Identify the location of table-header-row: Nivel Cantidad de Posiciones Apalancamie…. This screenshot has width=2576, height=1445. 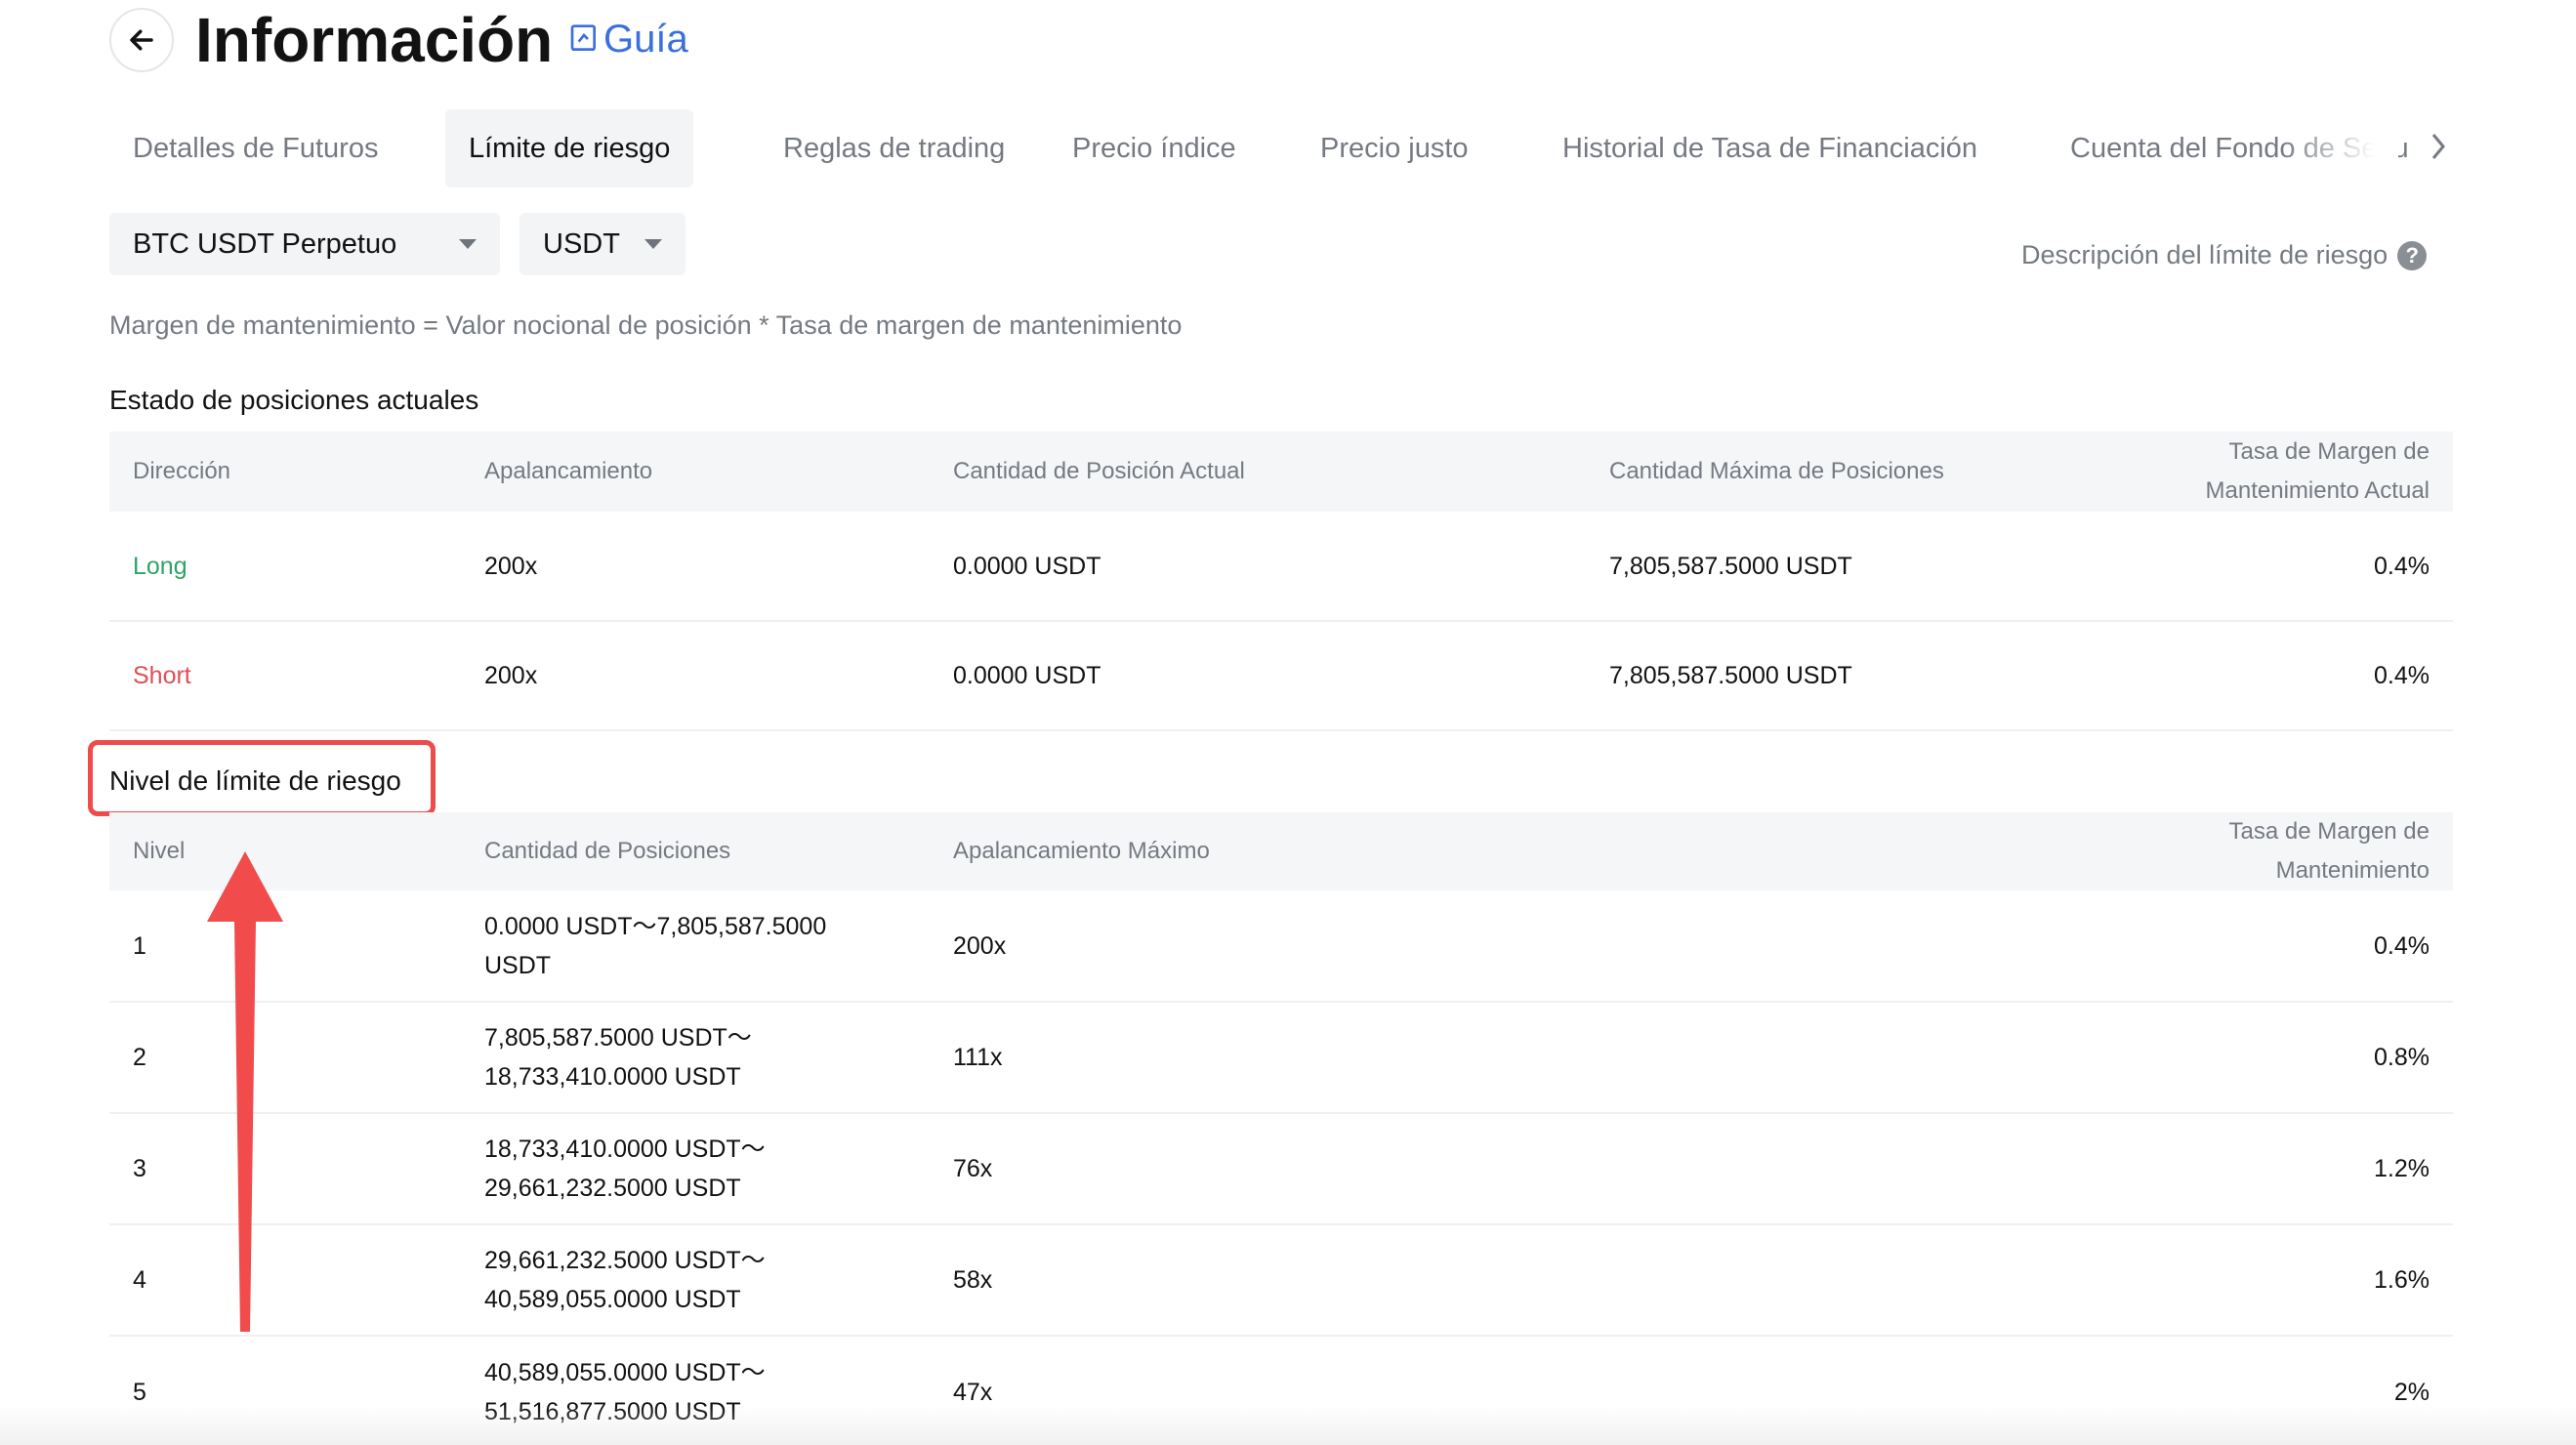
(1281, 851).